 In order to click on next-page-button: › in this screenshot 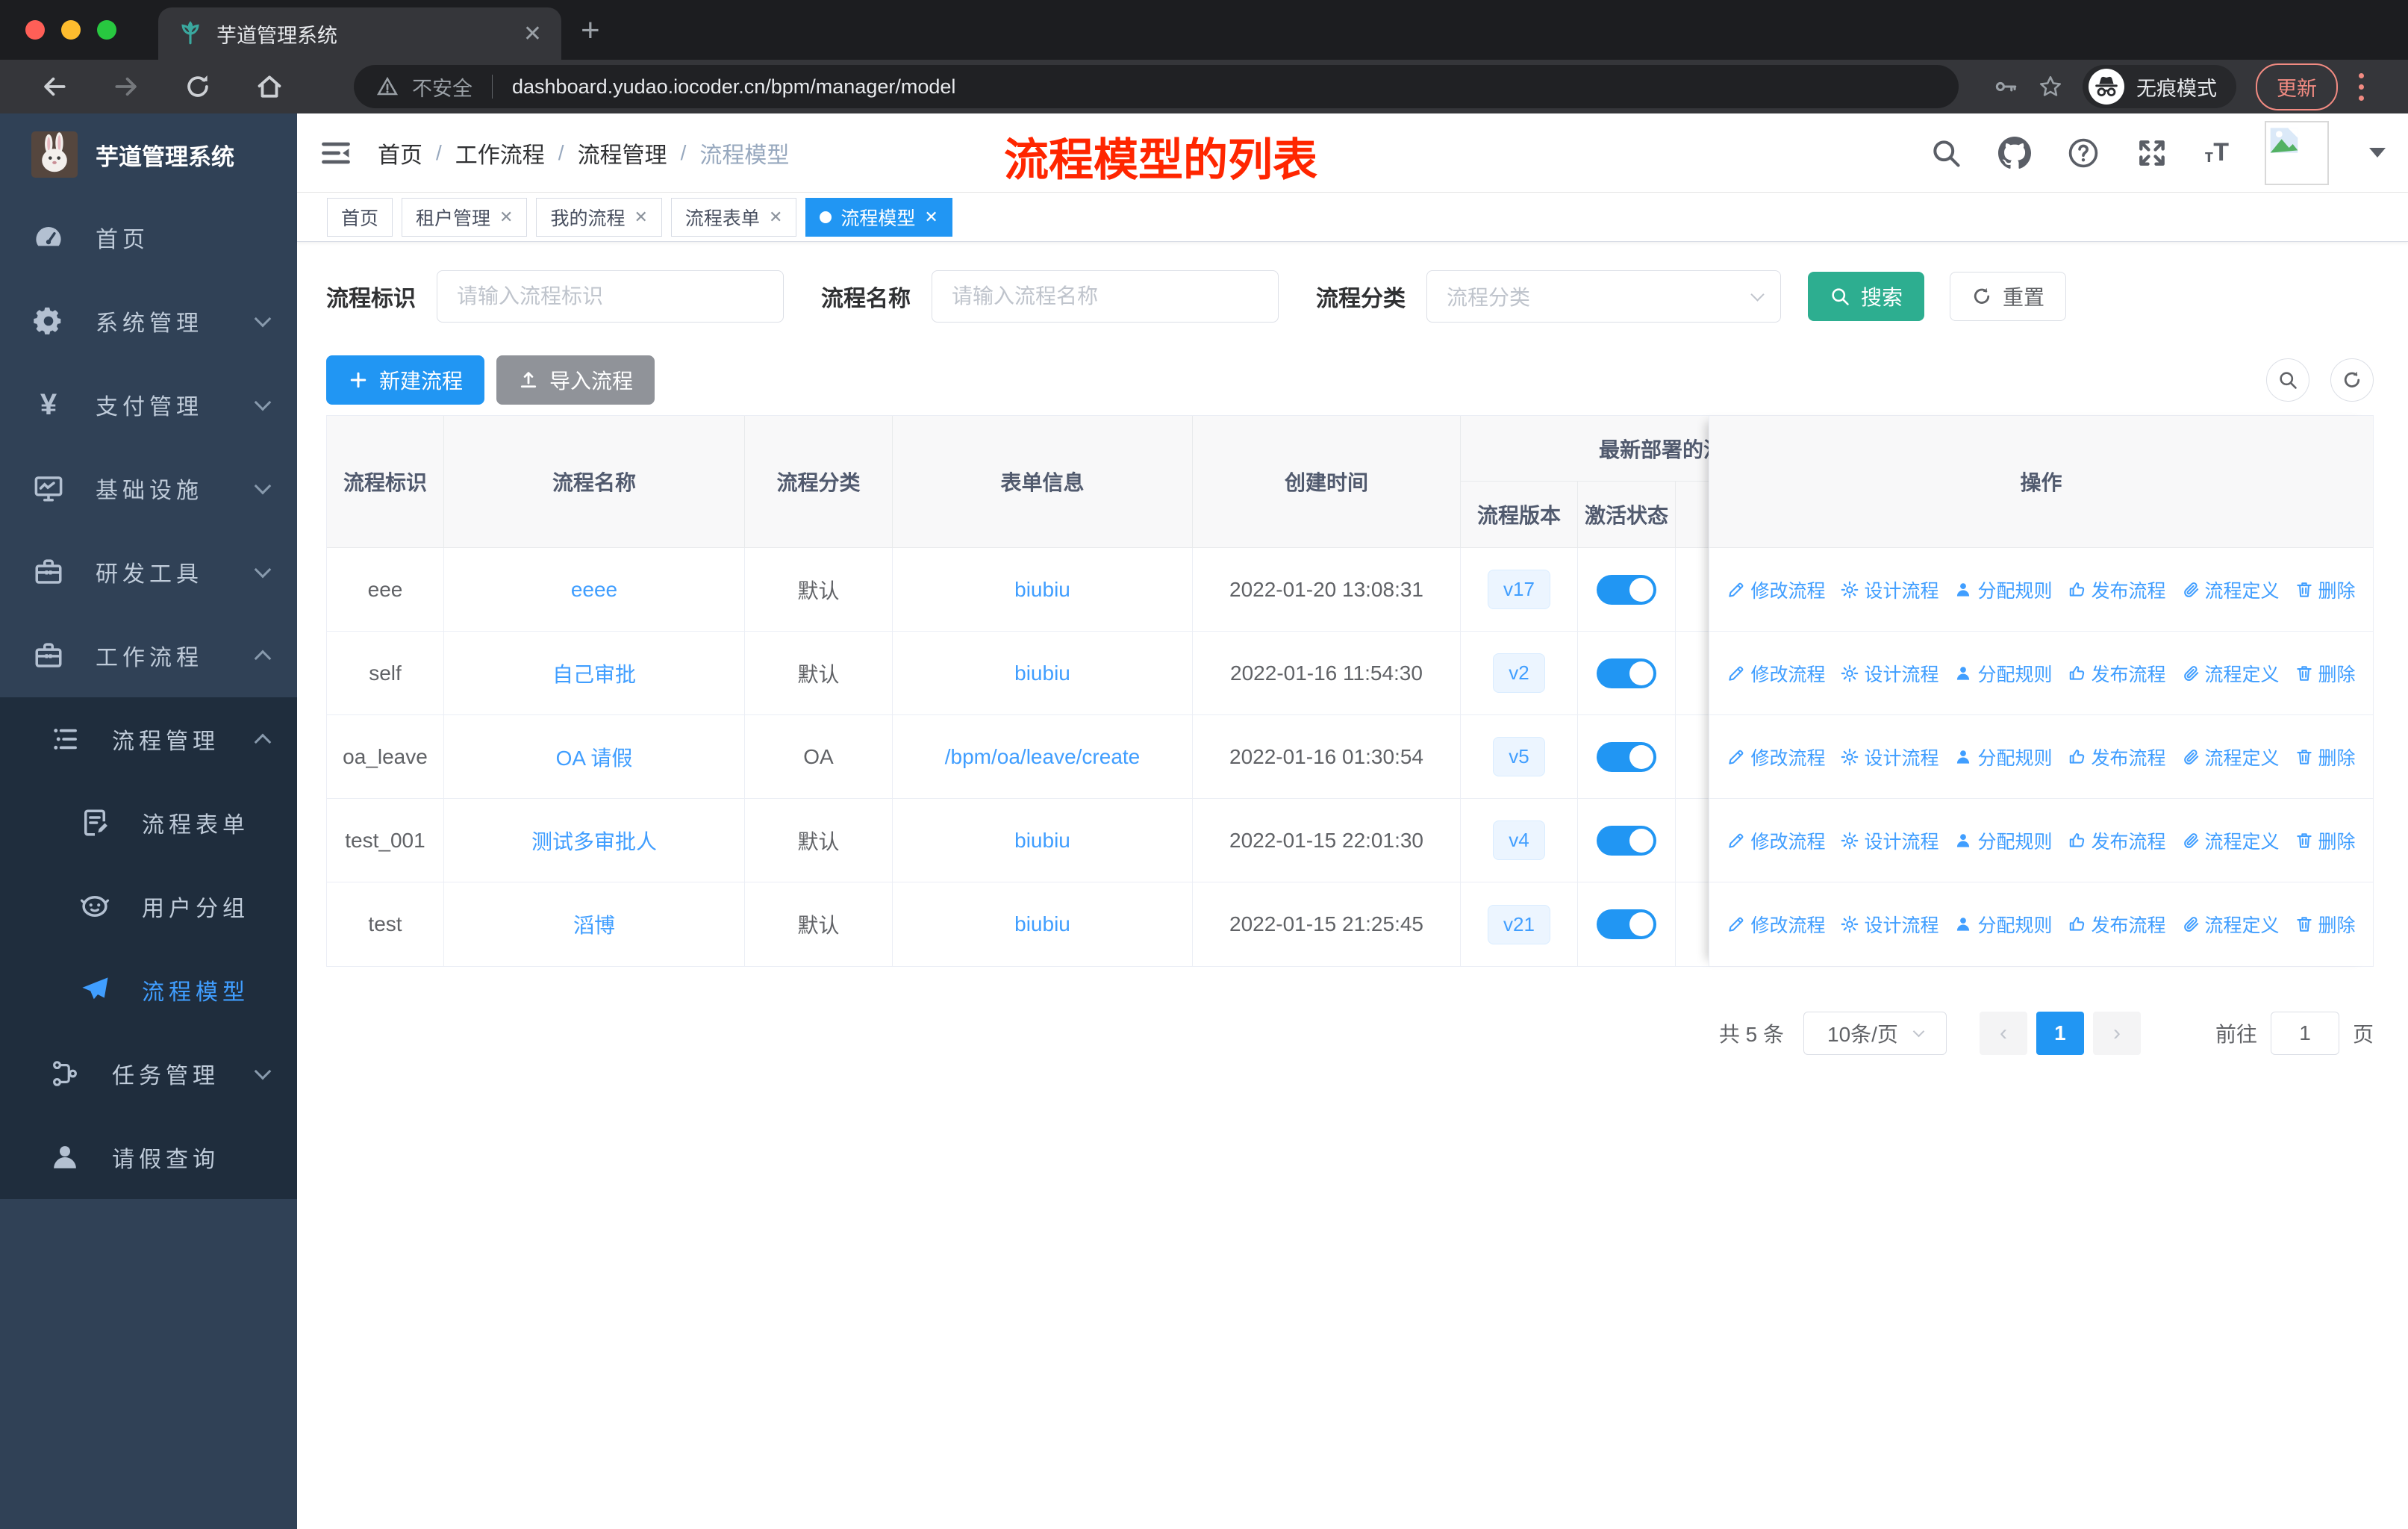, I will do `click(2116, 1034)`.